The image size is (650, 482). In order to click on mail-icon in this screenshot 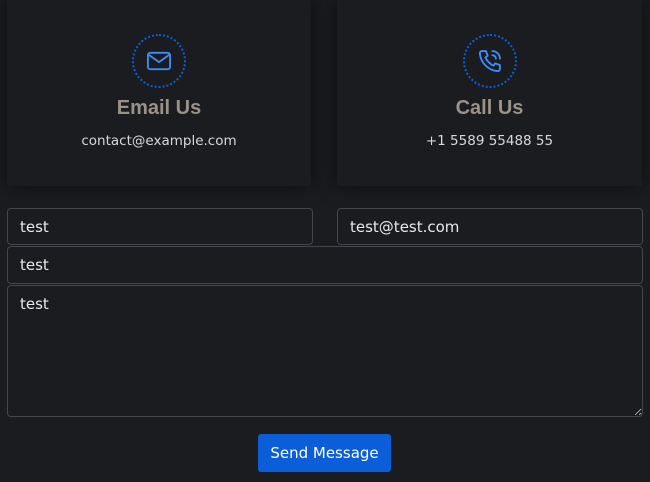, I will do `click(159, 61)`.